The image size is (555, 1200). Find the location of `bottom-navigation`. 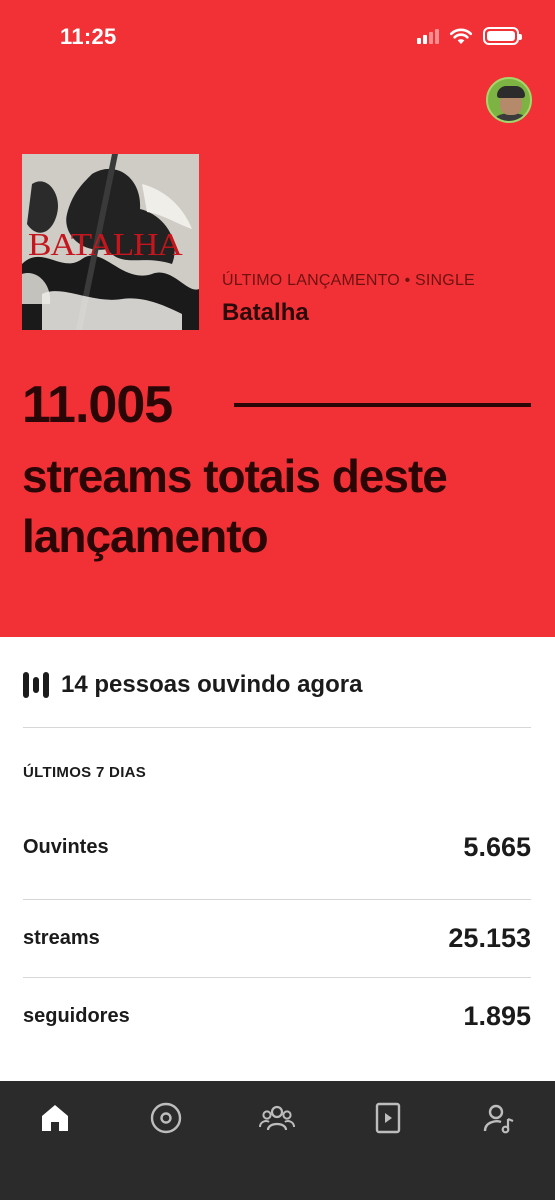

bottom-navigation is located at coordinates (277, 1140).